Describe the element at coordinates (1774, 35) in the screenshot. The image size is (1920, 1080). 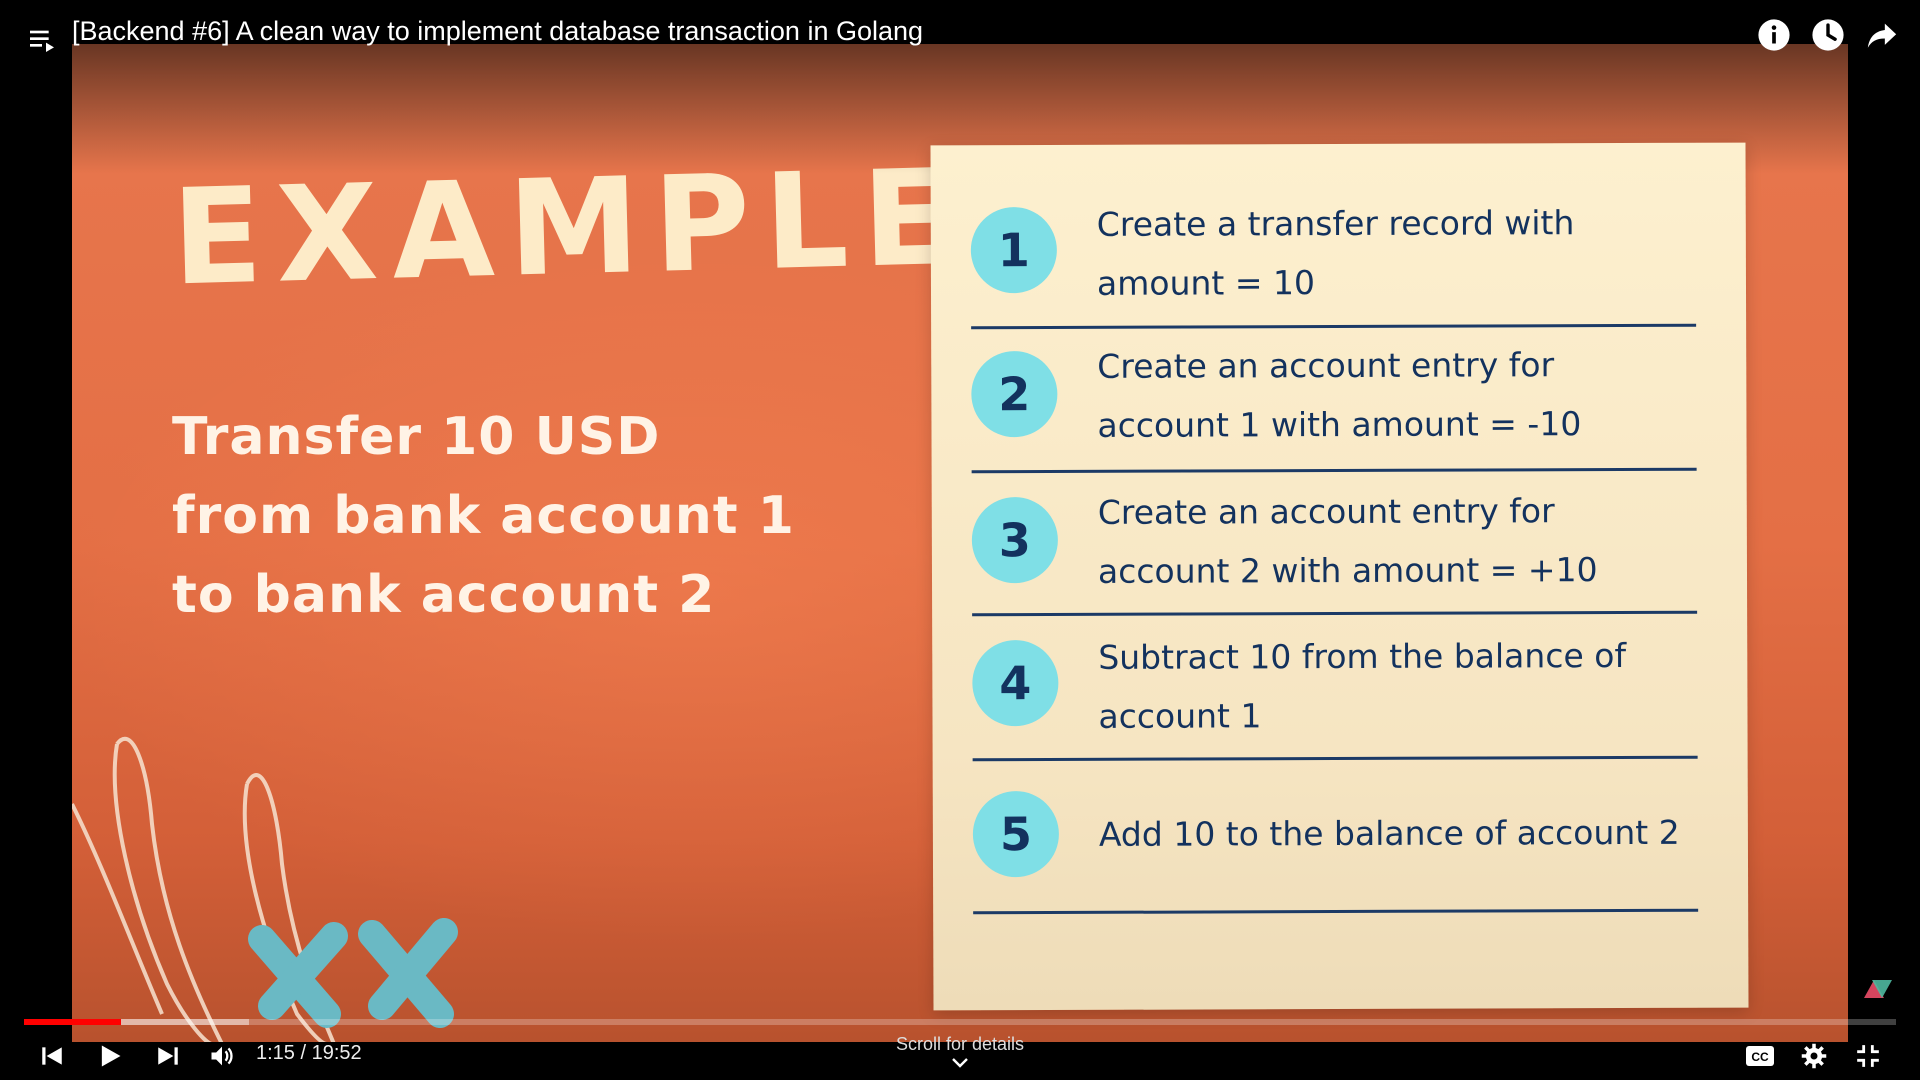
I see `info-icon` at that location.